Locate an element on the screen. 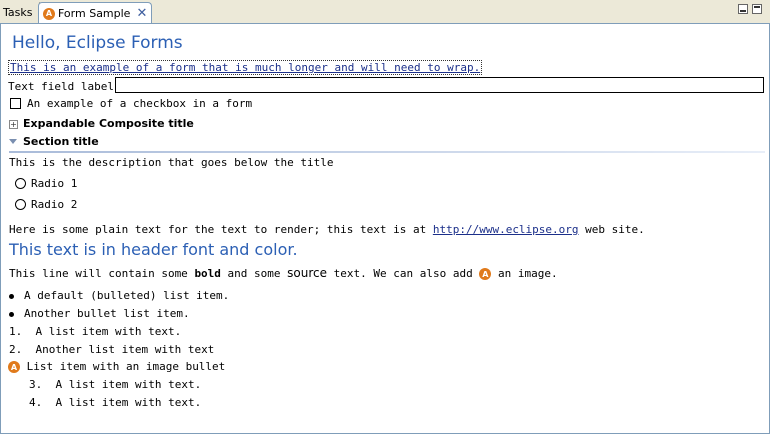 The width and height of the screenshot is (770, 434). formatted-line-part2: and some is located at coordinates (254, 273).